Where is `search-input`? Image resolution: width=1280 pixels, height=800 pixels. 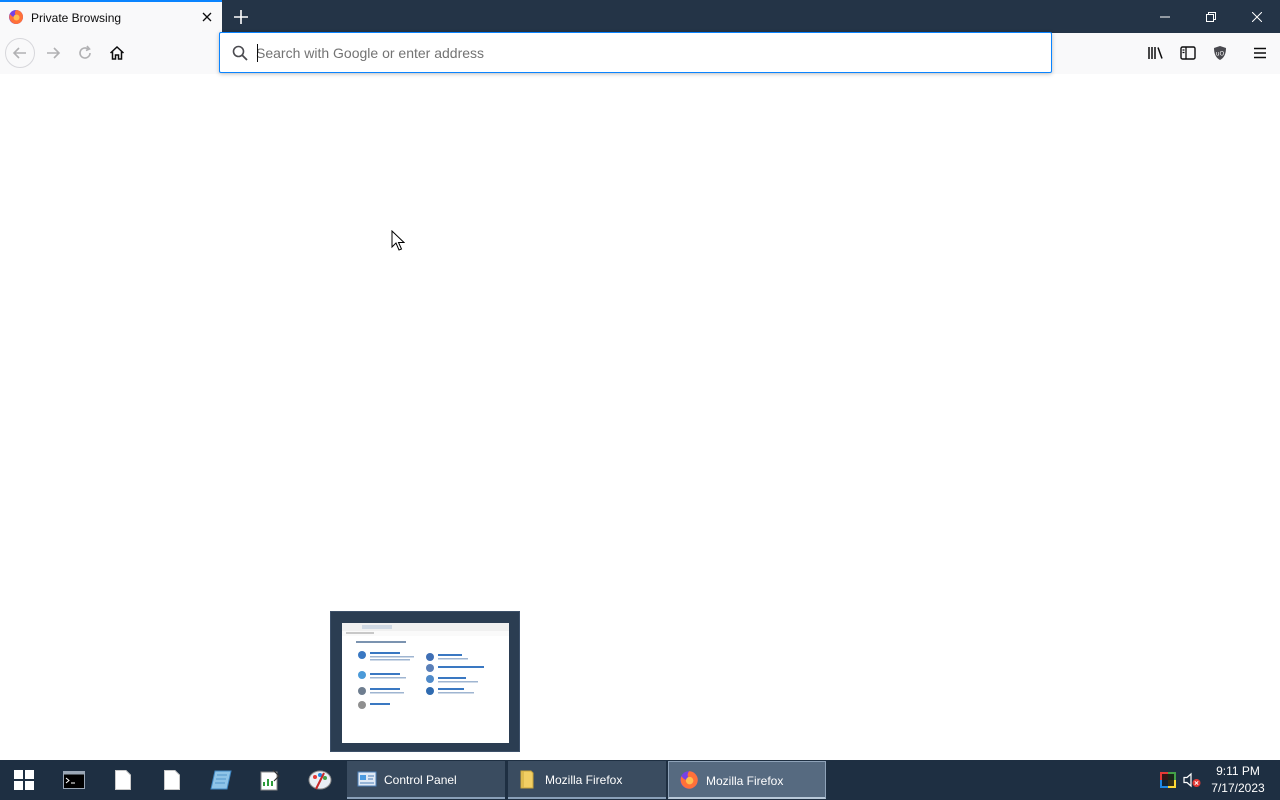
search-input is located at coordinates (636, 53).